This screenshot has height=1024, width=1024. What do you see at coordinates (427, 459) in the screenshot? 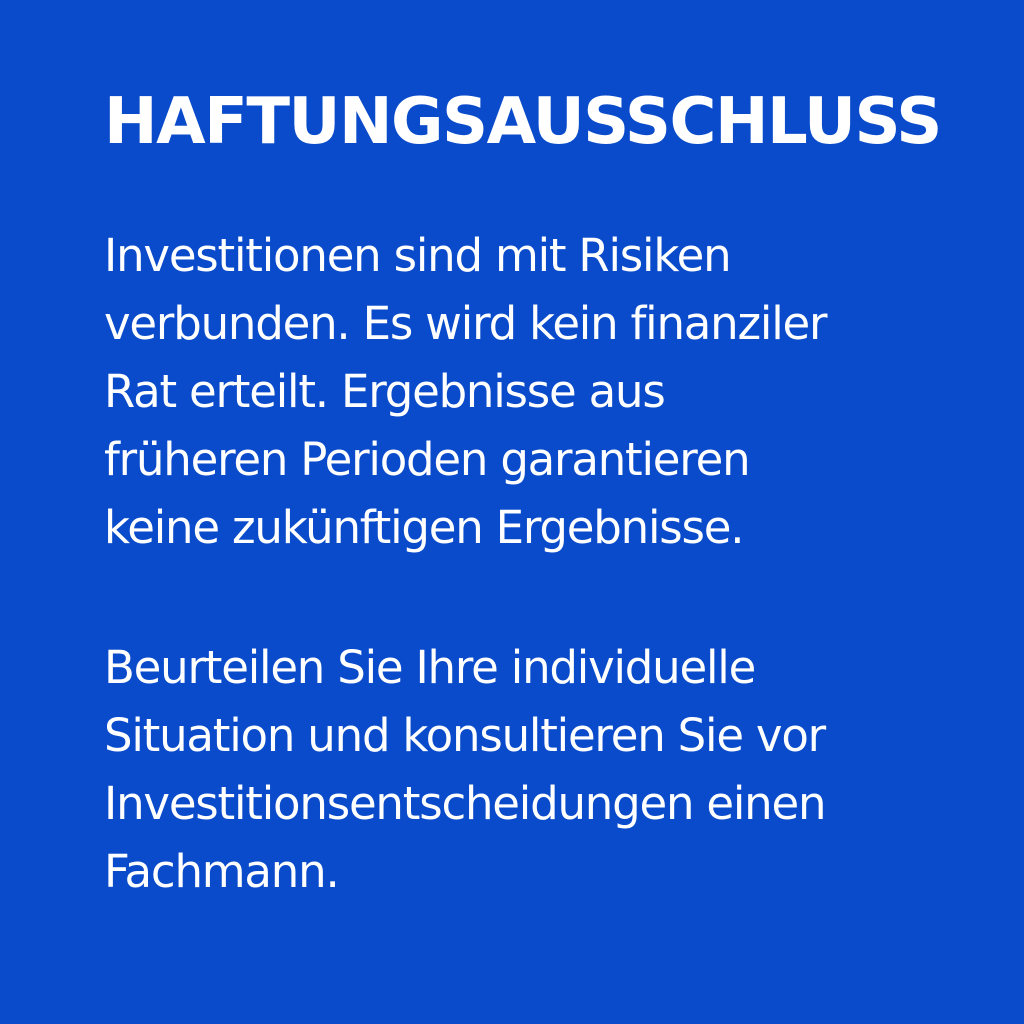
I see `paragraph-line: früheren Perioden garantieren` at bounding box center [427, 459].